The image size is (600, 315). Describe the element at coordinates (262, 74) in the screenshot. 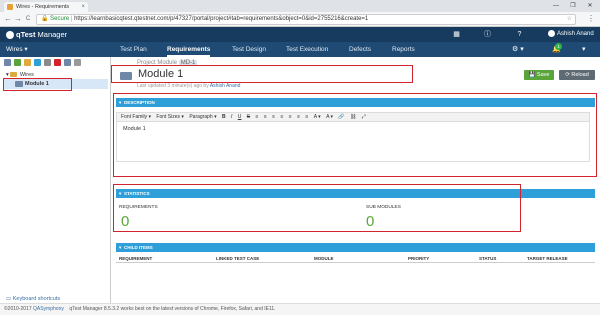

I see `title-highlight-box: Module 1` at that location.